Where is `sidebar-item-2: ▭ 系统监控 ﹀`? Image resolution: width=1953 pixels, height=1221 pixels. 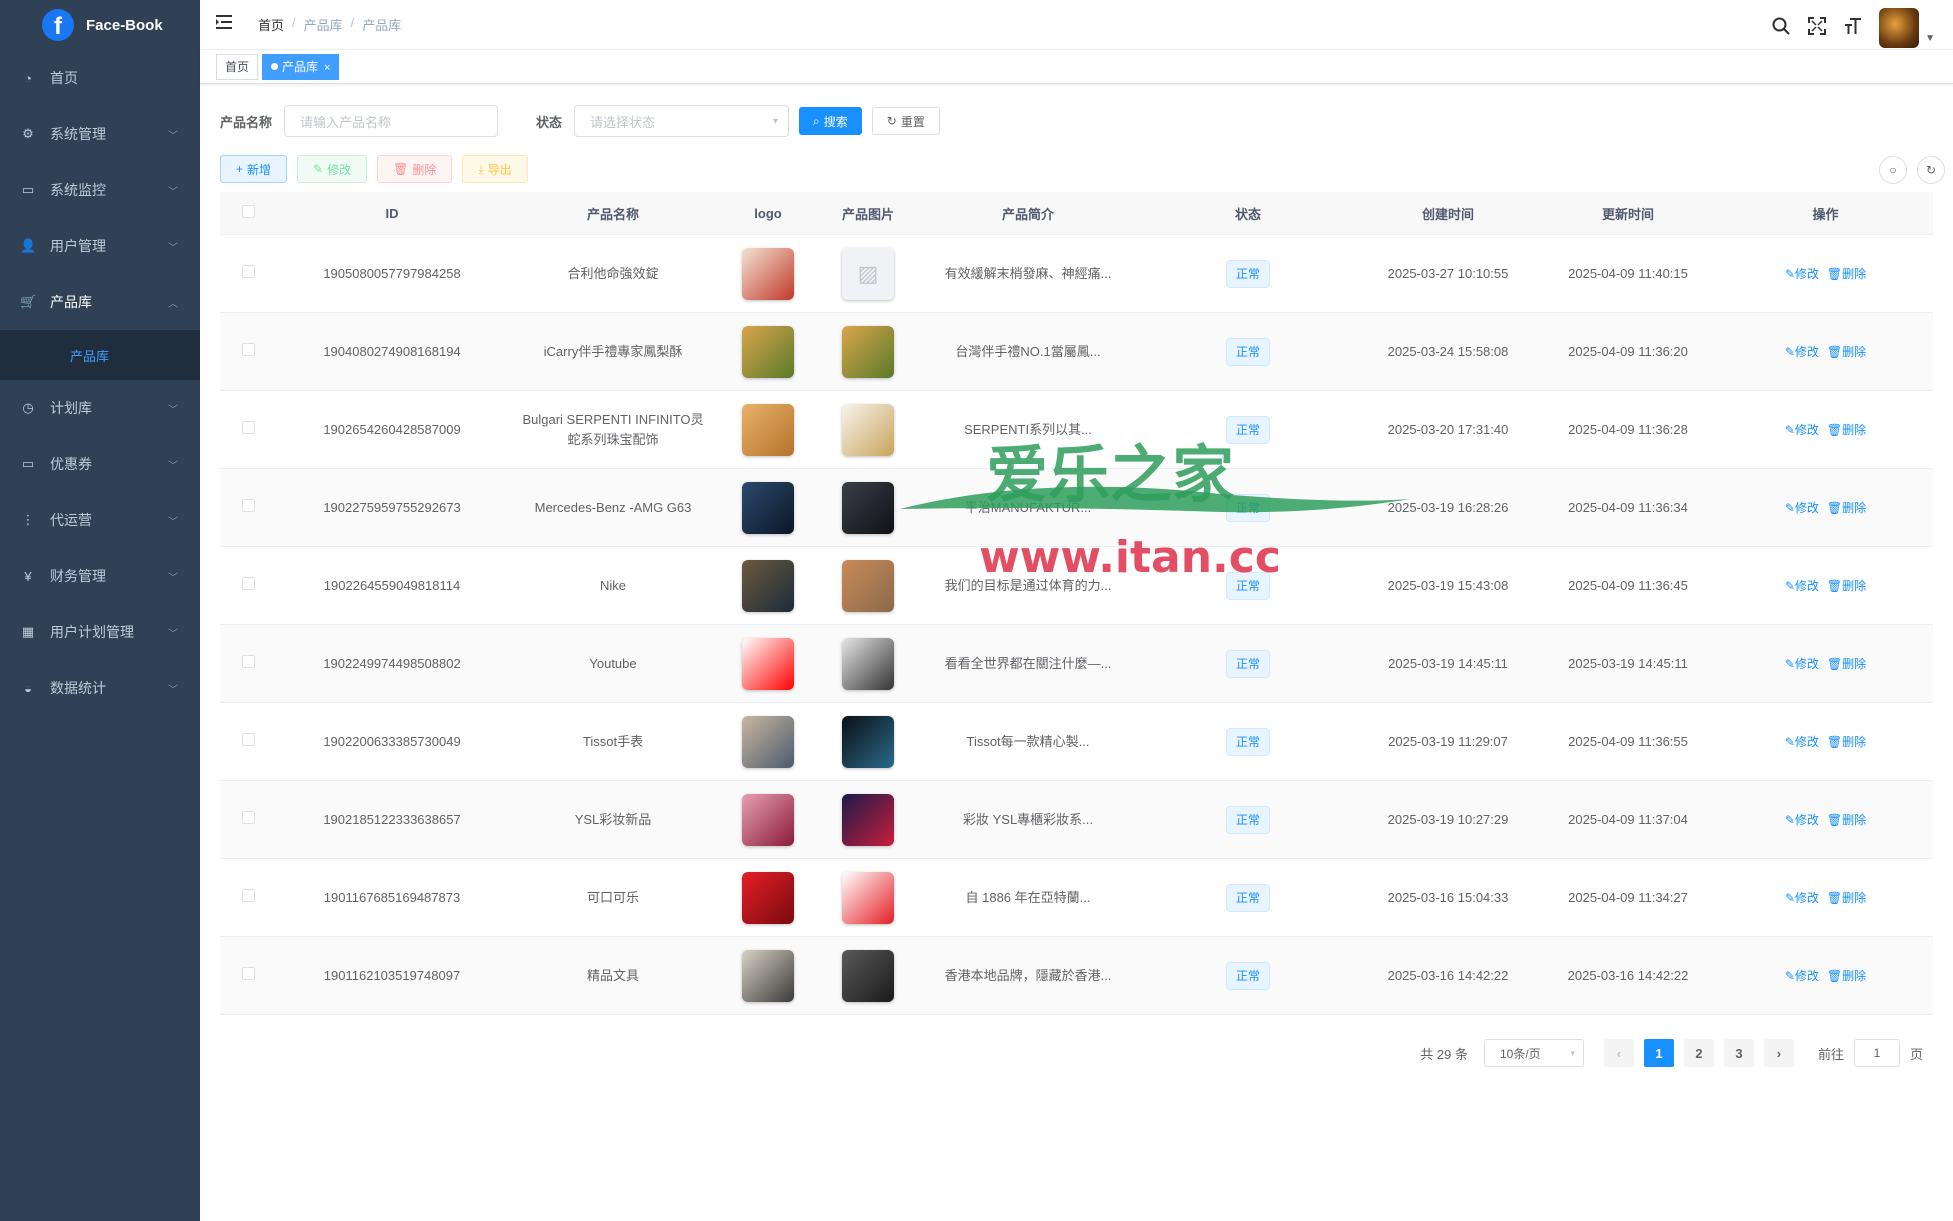
sidebar-item-2: ▭ 系统监控 ﹀ is located at coordinates (100, 190).